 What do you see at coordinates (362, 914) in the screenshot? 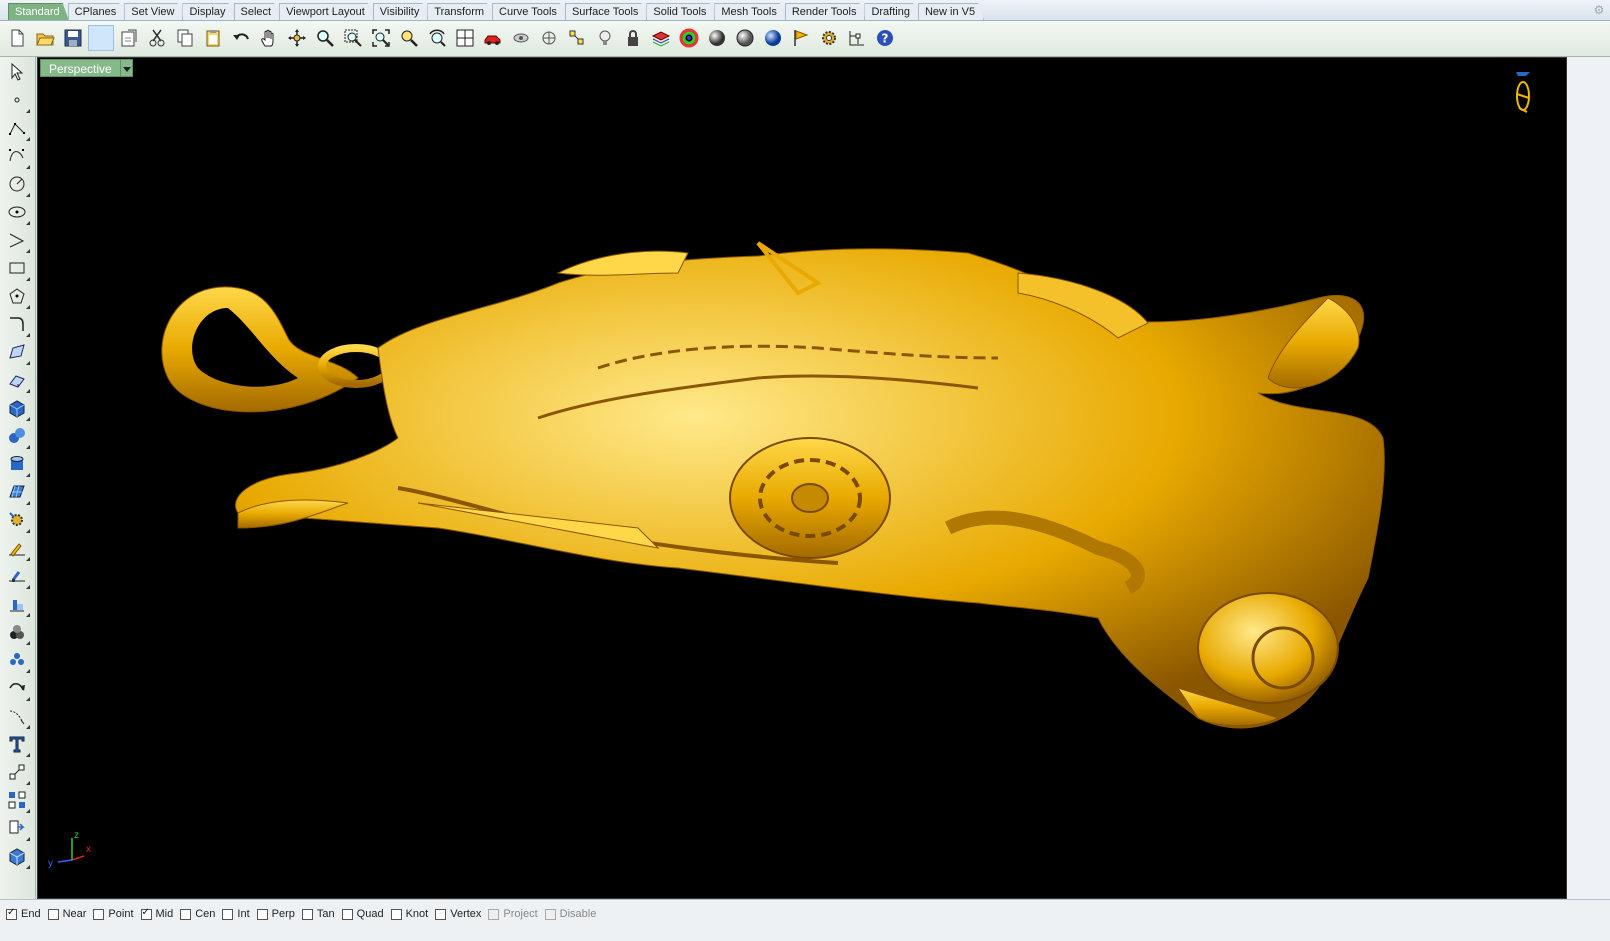
I see `osnap-quad: Quad` at bounding box center [362, 914].